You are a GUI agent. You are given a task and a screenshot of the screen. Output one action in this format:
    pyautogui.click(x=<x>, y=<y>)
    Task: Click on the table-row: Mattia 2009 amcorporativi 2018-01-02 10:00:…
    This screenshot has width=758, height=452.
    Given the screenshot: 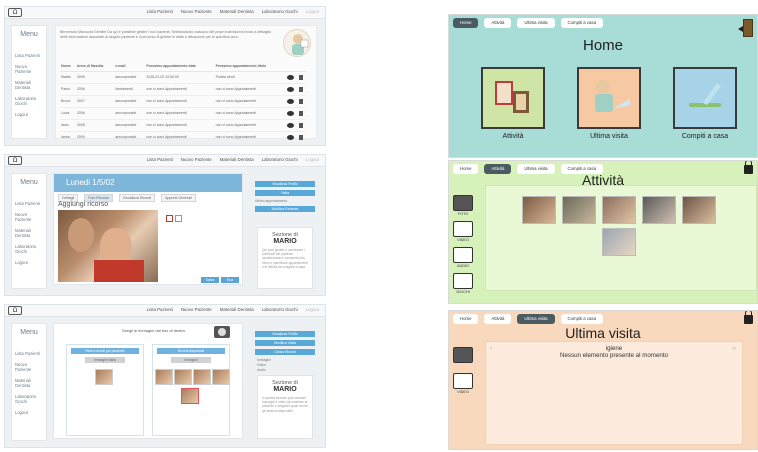 What is the action you would take?
    pyautogui.click(x=183, y=77)
    